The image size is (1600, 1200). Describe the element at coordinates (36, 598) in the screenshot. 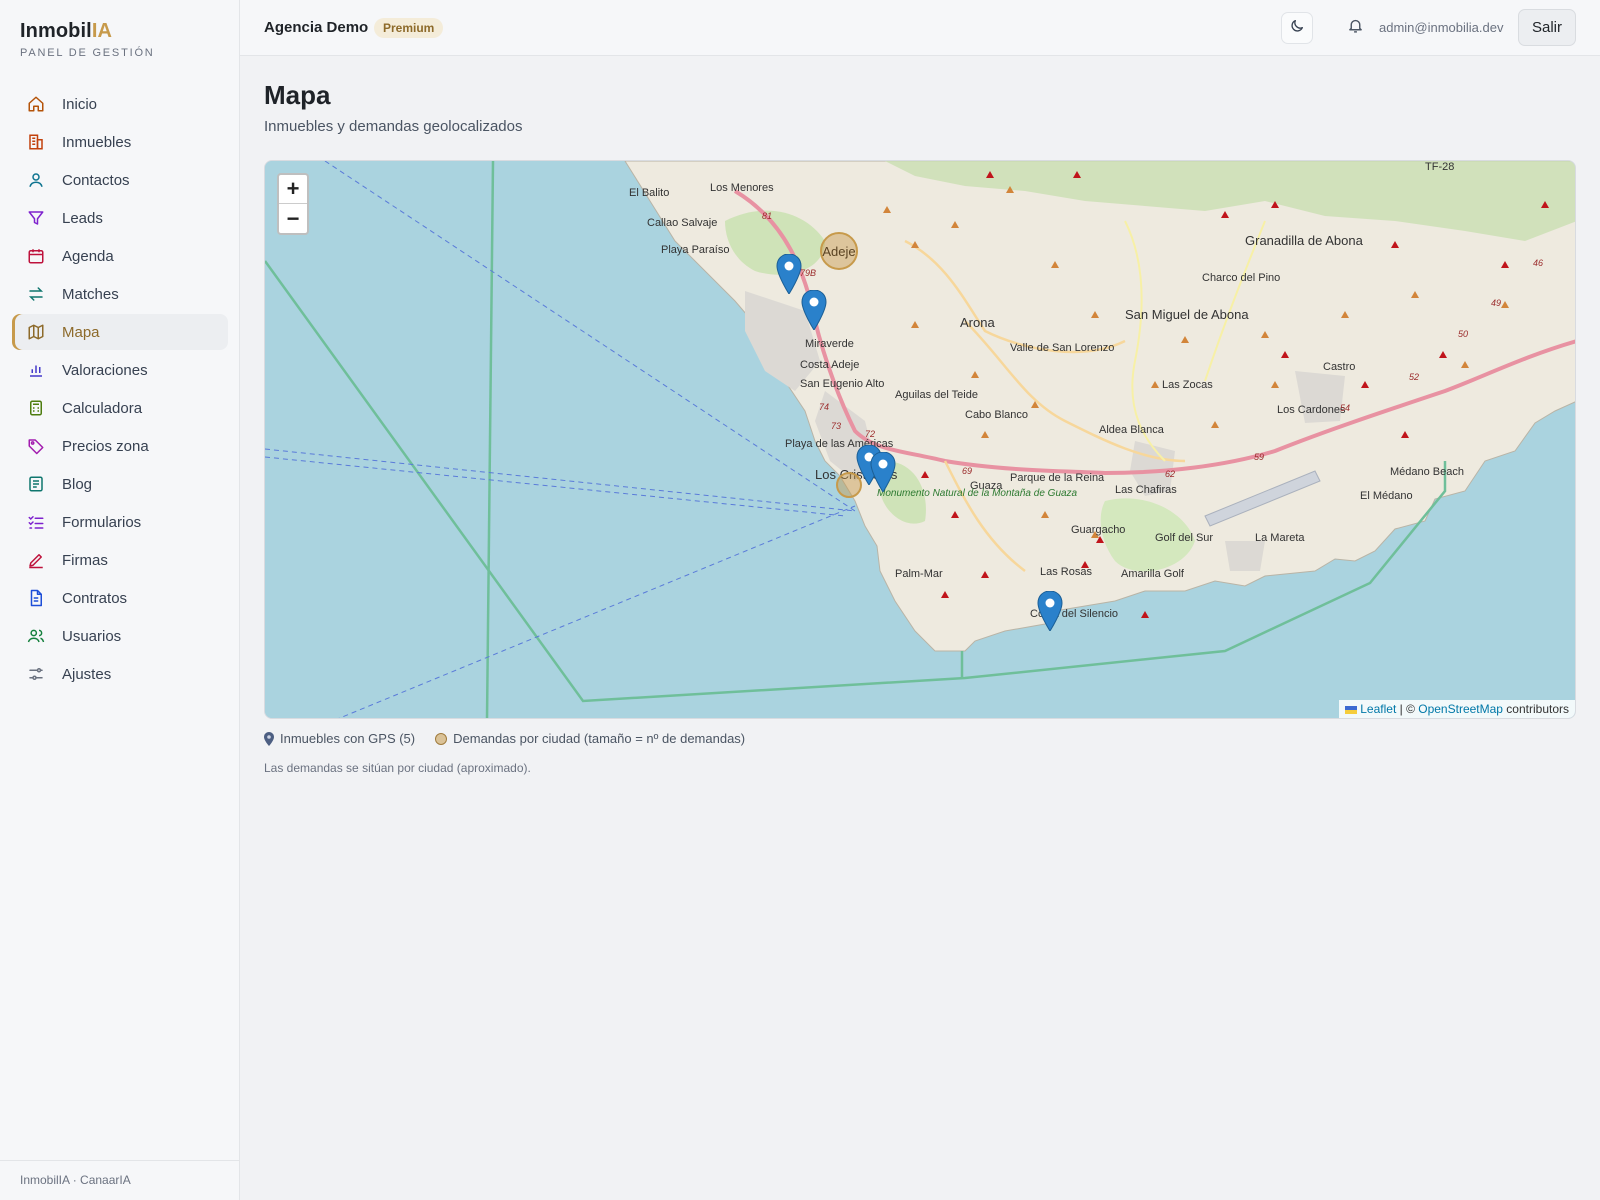

I see `file-icon` at that location.